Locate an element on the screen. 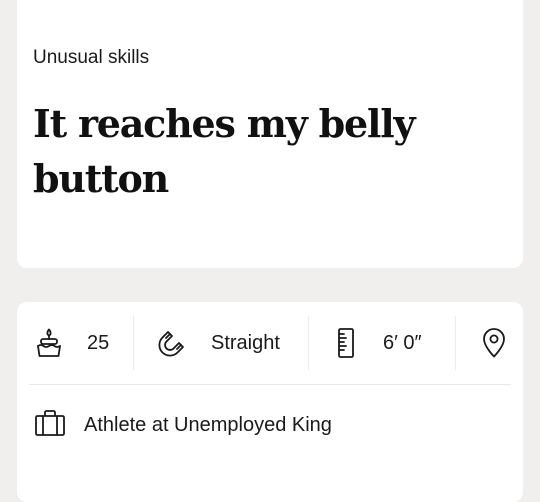  job-row: Athlete at Unemployed King is located at coordinates (270, 425).